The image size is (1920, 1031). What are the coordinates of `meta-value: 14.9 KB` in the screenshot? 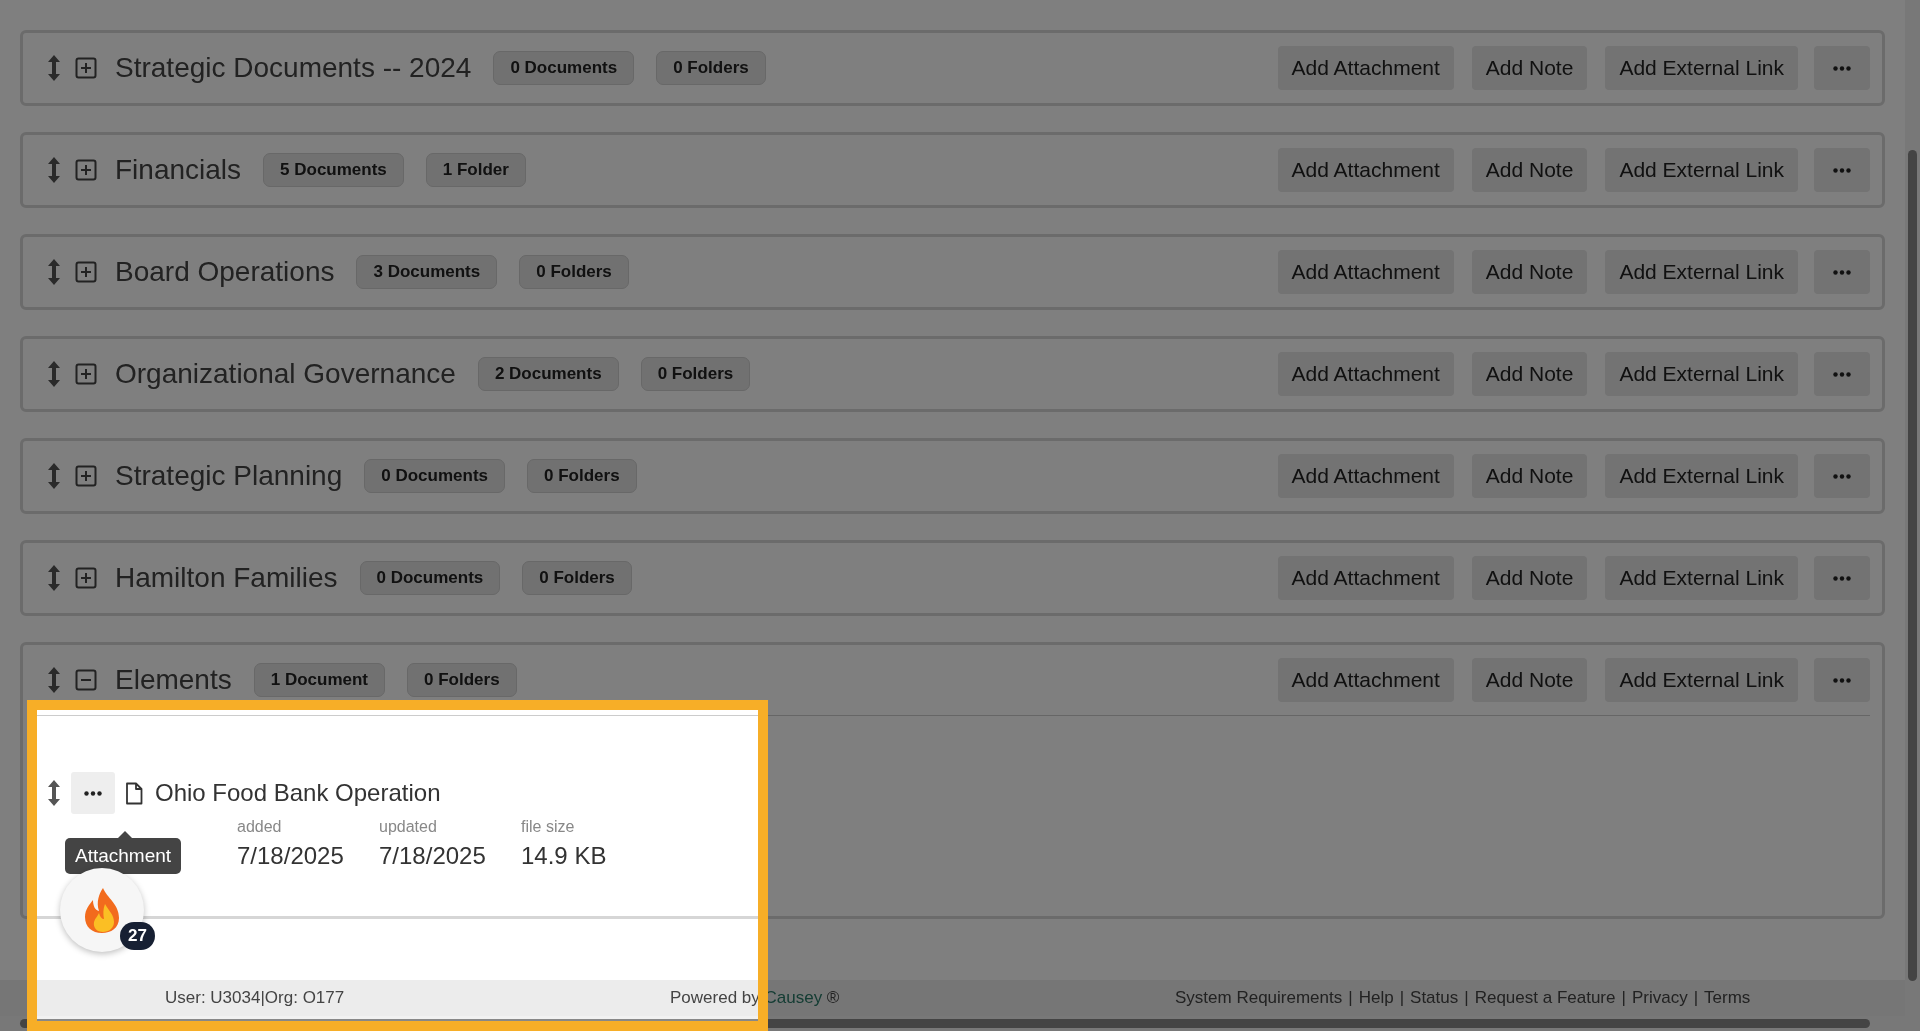 It's located at (564, 856).